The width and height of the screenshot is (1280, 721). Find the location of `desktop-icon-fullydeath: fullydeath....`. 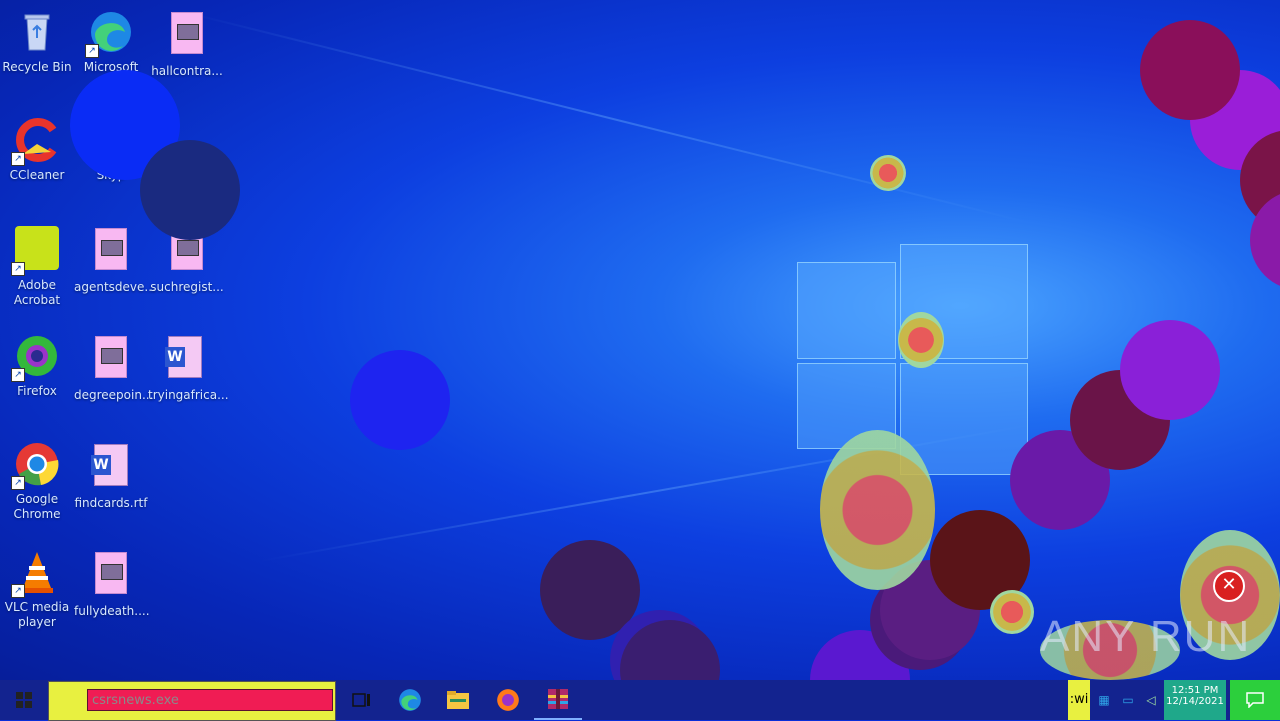

desktop-icon-fullydeath: fullydeath.... is located at coordinates (112, 583).